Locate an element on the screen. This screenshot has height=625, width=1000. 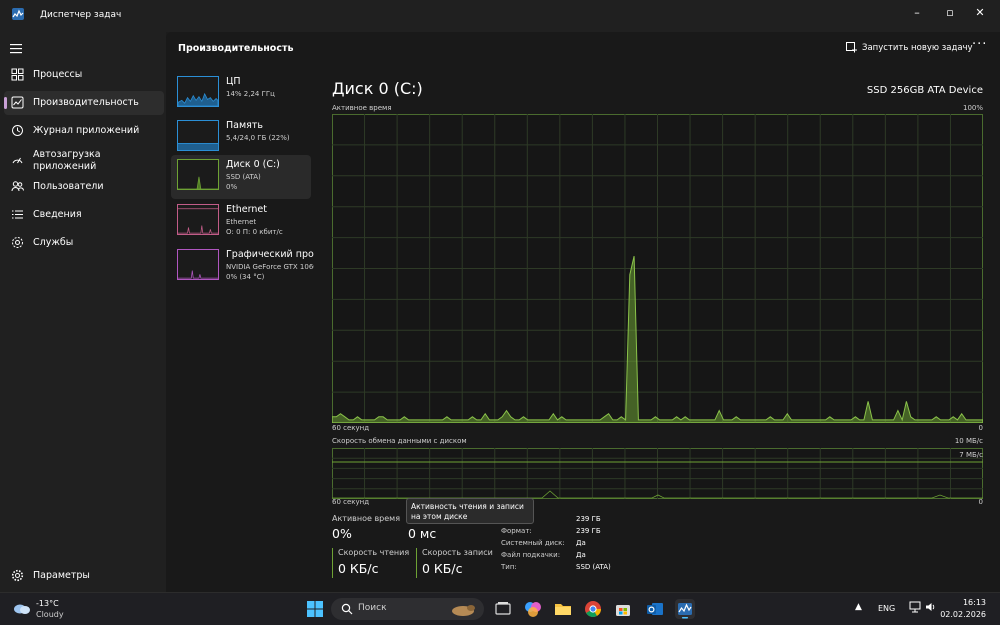
prop-key: Формат: is located at coordinates (516, 531).